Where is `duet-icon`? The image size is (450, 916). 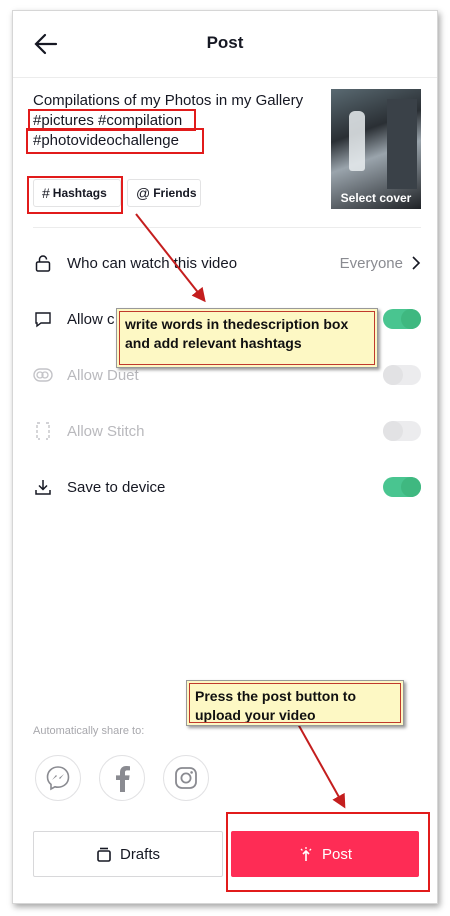 duet-icon is located at coordinates (43, 375).